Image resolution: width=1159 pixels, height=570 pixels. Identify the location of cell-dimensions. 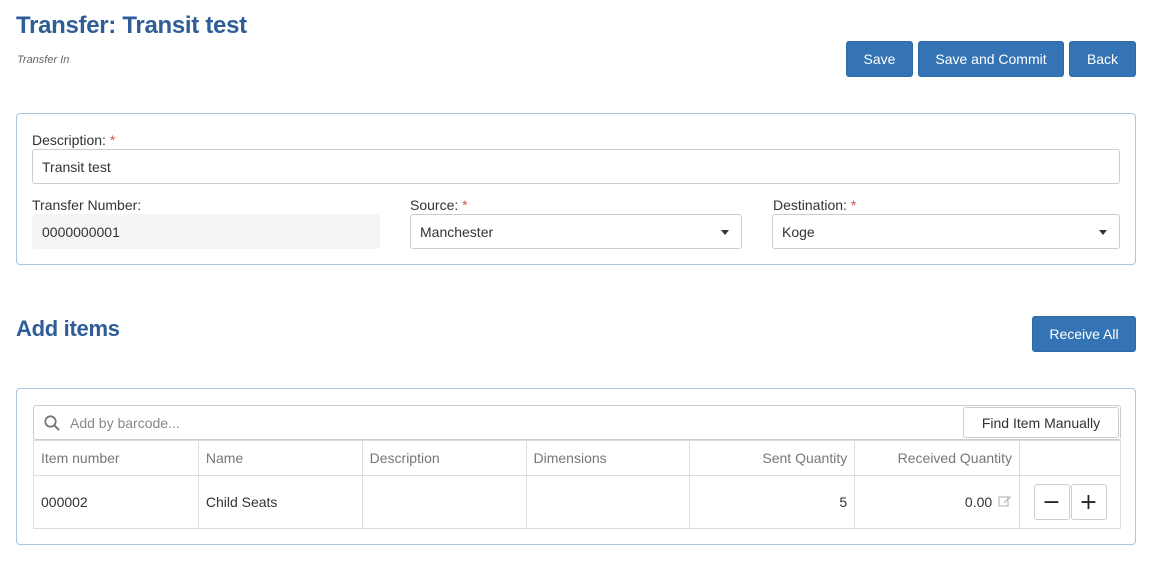
(608, 502).